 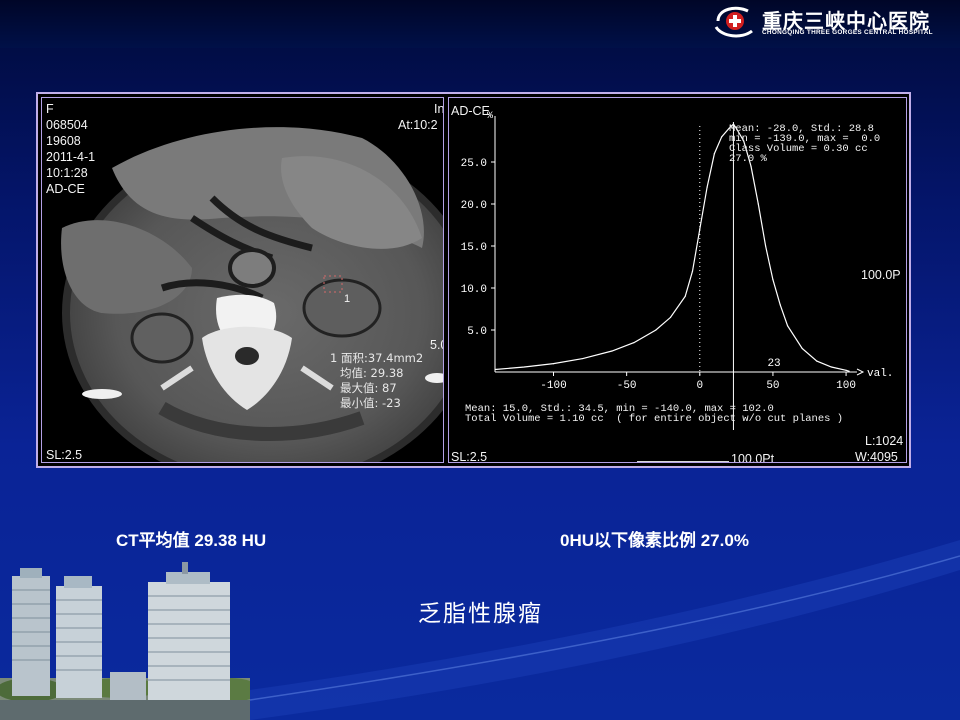 I want to click on ct-info-line-2: 068504, so click(x=67, y=125).